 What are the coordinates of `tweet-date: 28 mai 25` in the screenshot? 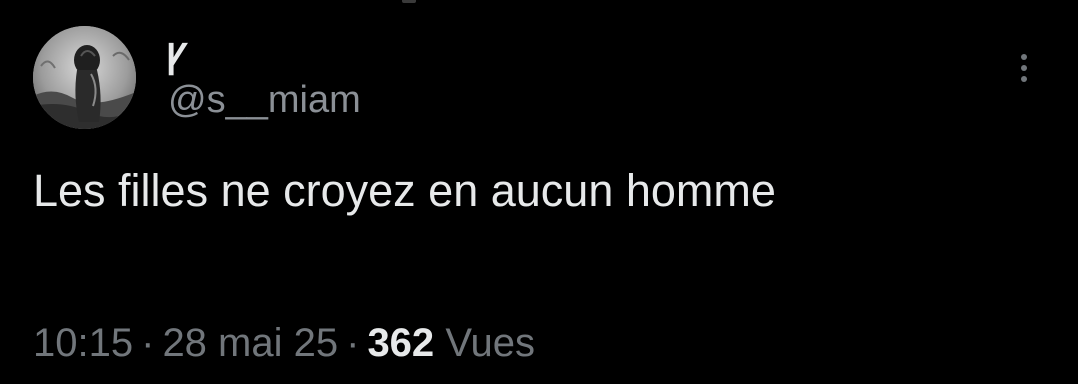 It's located at (250, 343).